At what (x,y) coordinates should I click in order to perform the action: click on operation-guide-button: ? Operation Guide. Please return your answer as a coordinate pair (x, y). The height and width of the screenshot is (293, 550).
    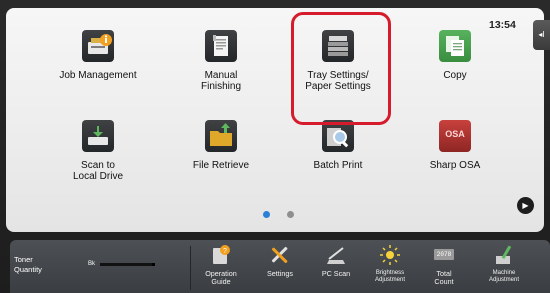
    Looking at the image, I should click on (221, 265).